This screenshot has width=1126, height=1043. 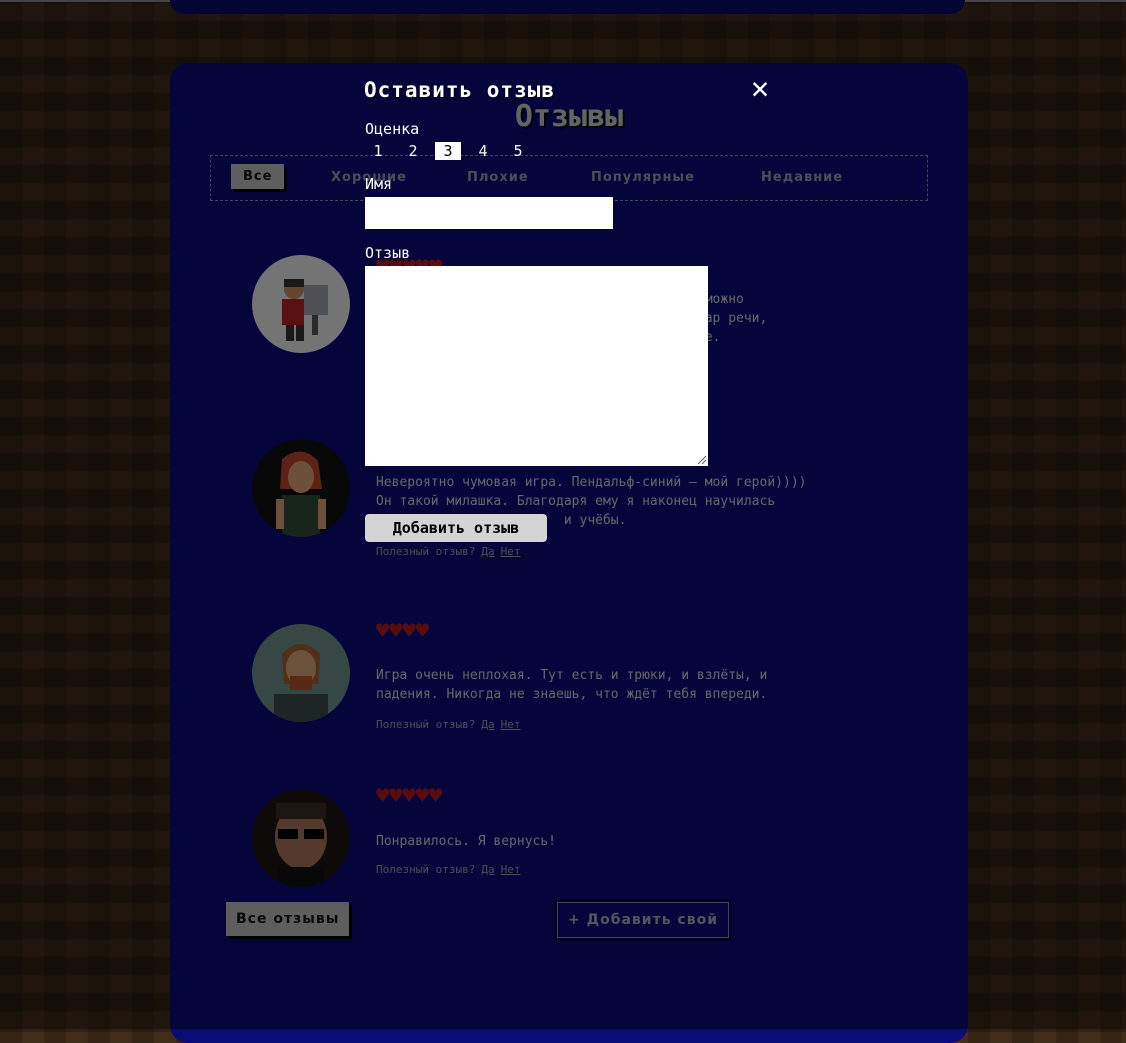 I want to click on rating-option-4: 4, so click(x=483, y=151).